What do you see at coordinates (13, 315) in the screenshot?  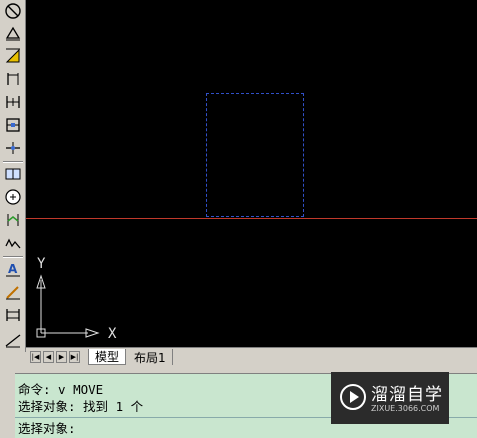 I see `dimension-style-icon` at bounding box center [13, 315].